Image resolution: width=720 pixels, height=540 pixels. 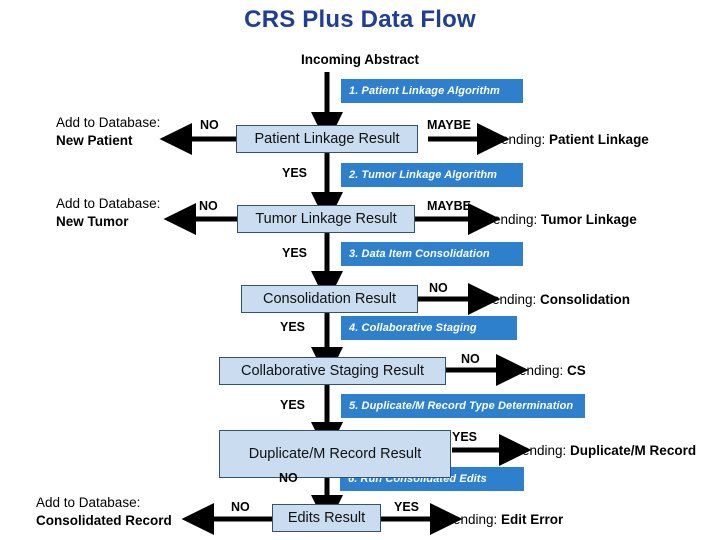 What do you see at coordinates (335, 454) in the screenshot?
I see `result-box-duplicate-m-record: Duplicate/M Record Result` at bounding box center [335, 454].